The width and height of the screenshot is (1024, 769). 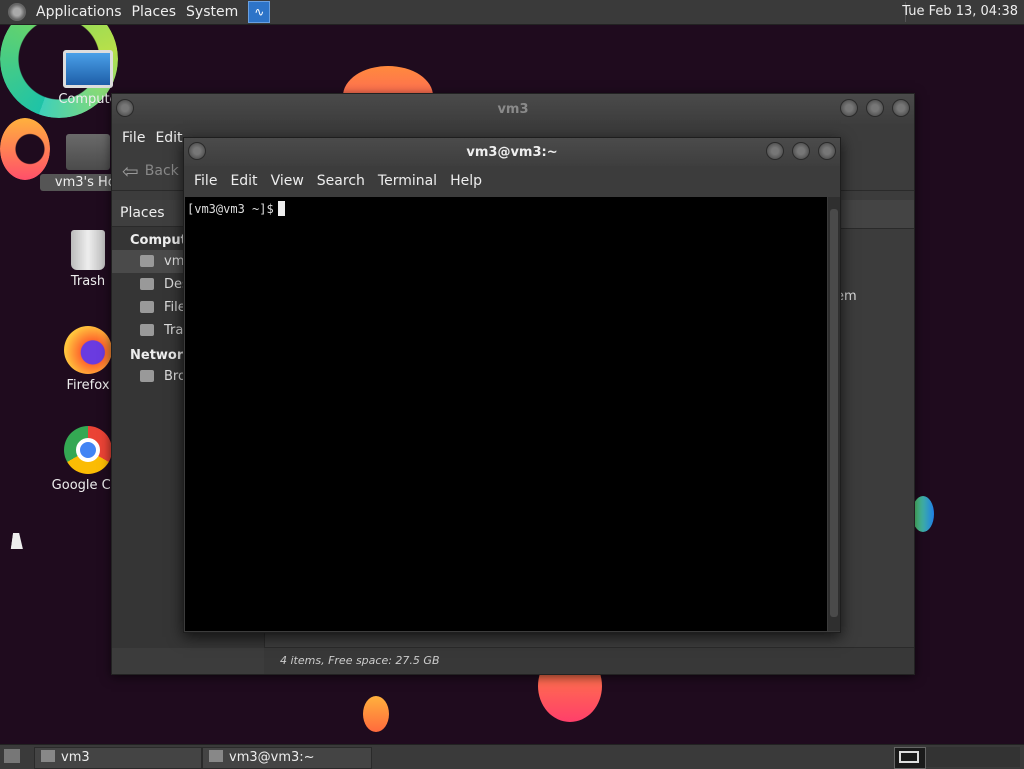 What do you see at coordinates (216, 756) in the screenshot?
I see `terminal-icon` at bounding box center [216, 756].